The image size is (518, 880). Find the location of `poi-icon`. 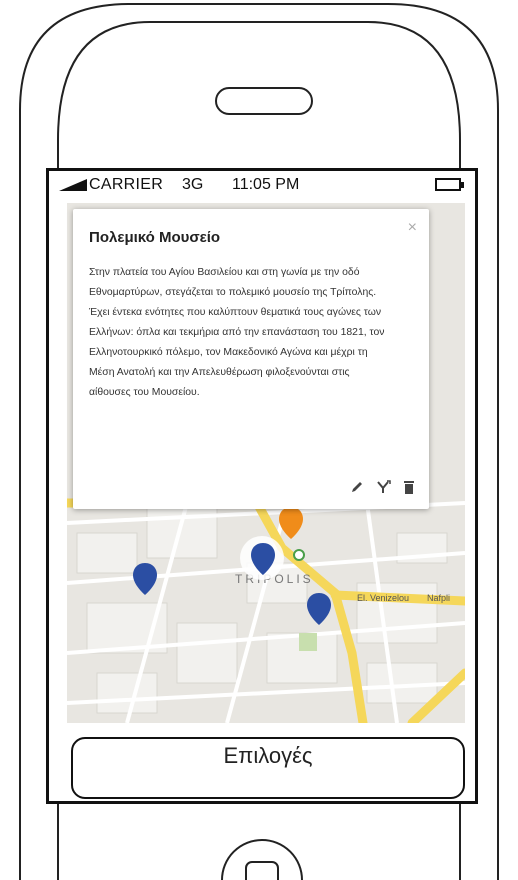

poi-icon is located at coordinates (299, 555).